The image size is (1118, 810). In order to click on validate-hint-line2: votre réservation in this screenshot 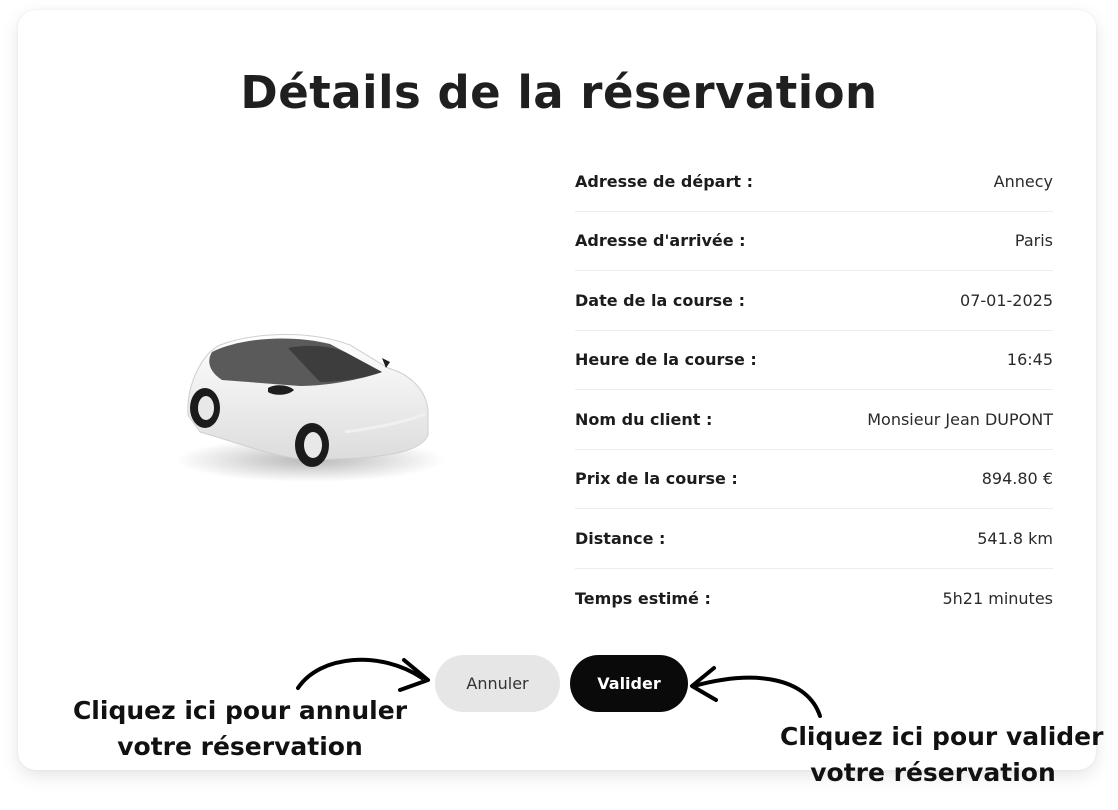, I will do `click(933, 772)`.